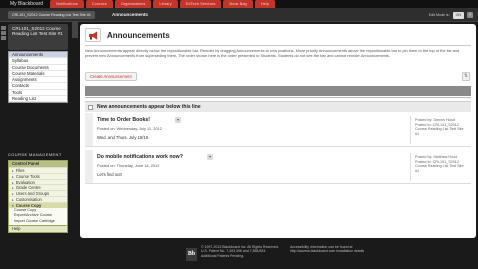 This screenshot has width=478, height=269. I want to click on page-title: Announcements, so click(138, 35).